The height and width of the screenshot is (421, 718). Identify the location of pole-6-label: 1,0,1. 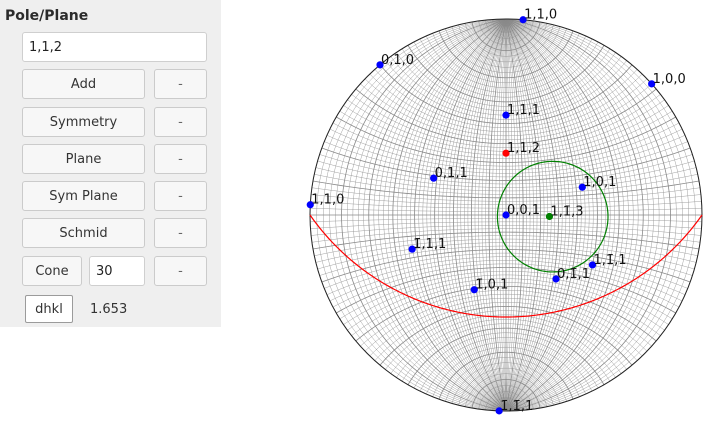
(599, 182).